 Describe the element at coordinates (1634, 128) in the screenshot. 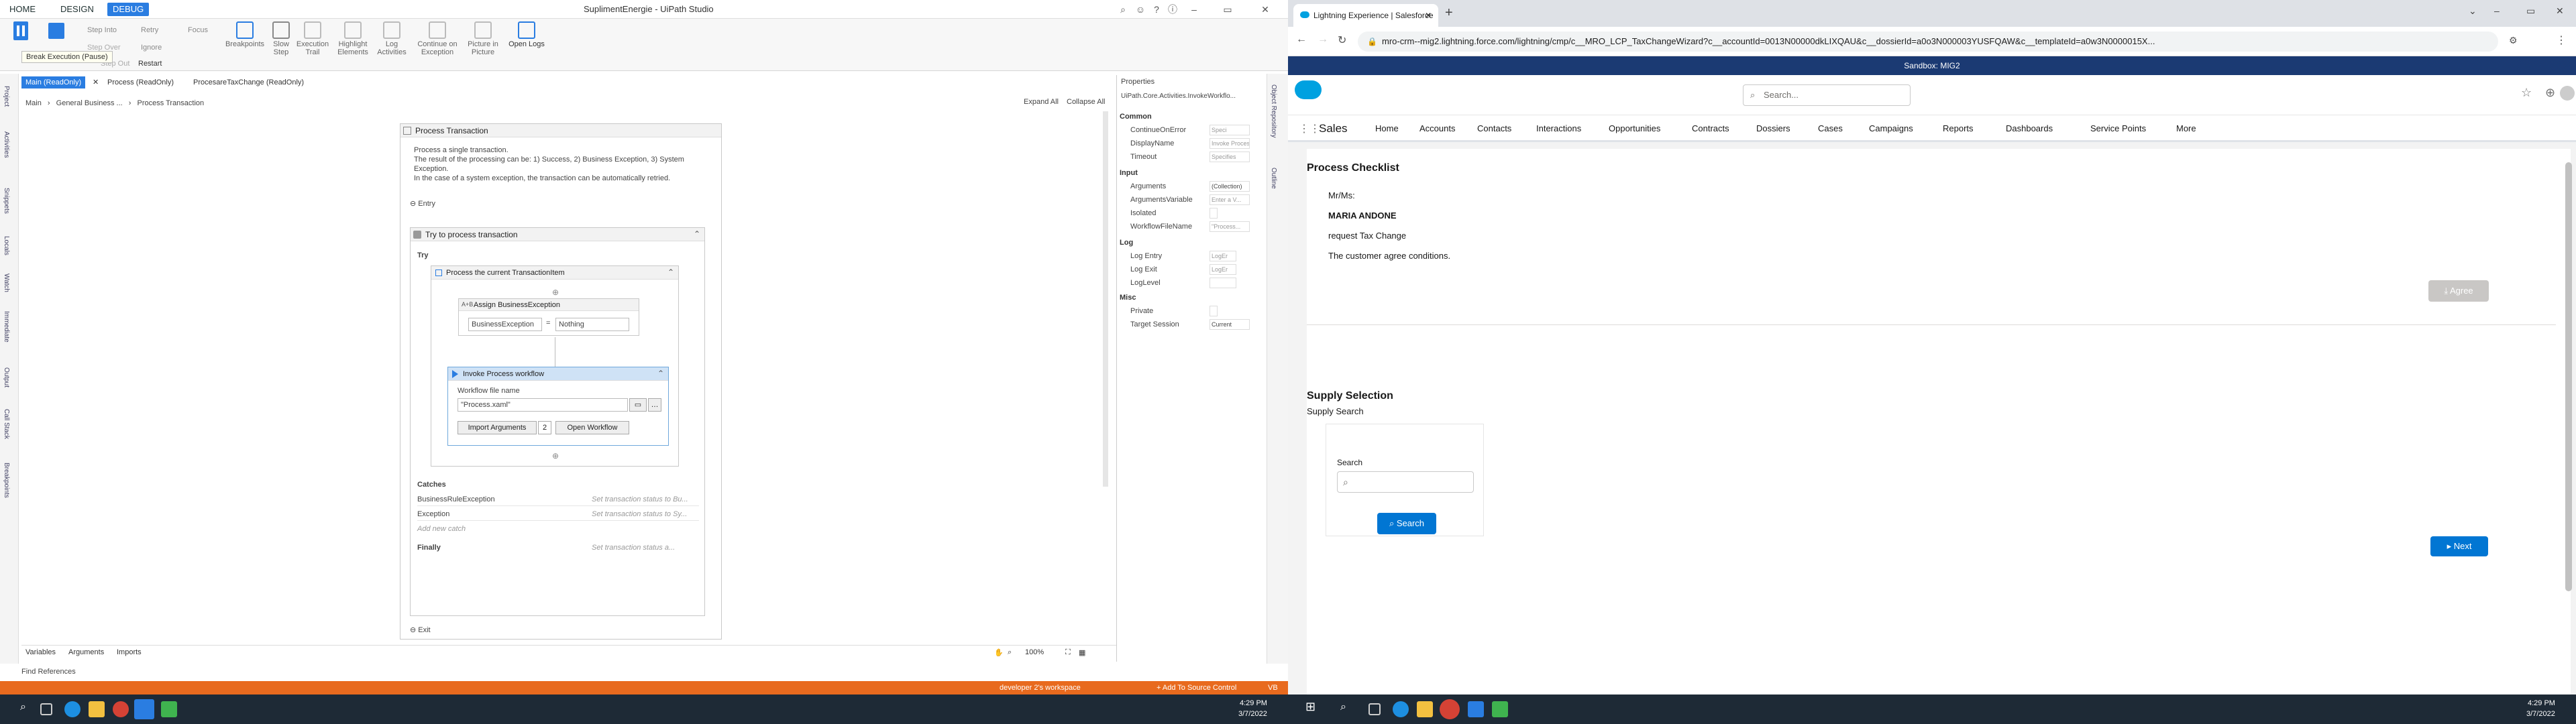

I see `nav-opportunities: Opportunities` at that location.